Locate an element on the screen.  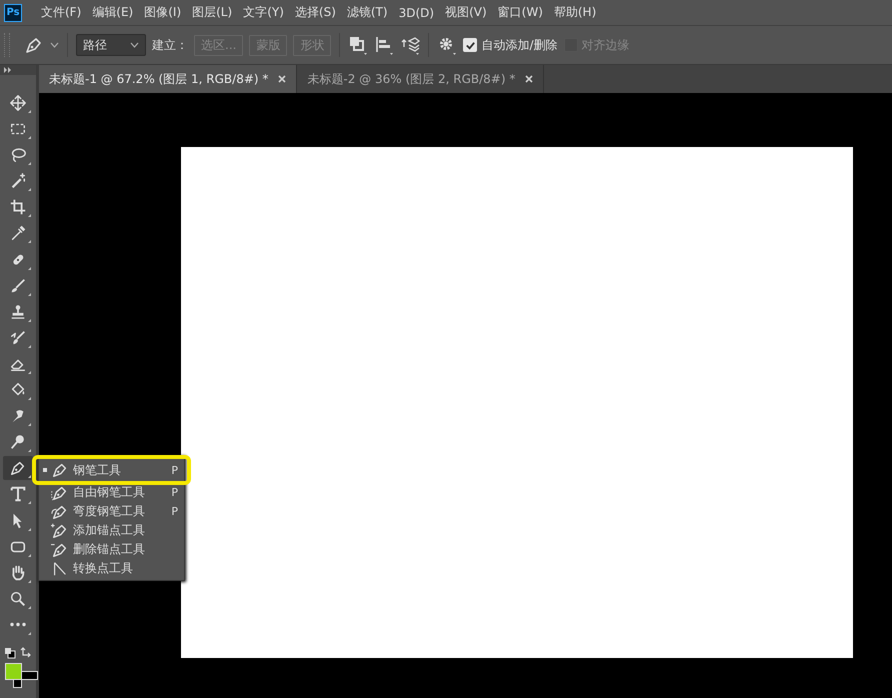
menu-item: 帮助(H) is located at coordinates (575, 12).